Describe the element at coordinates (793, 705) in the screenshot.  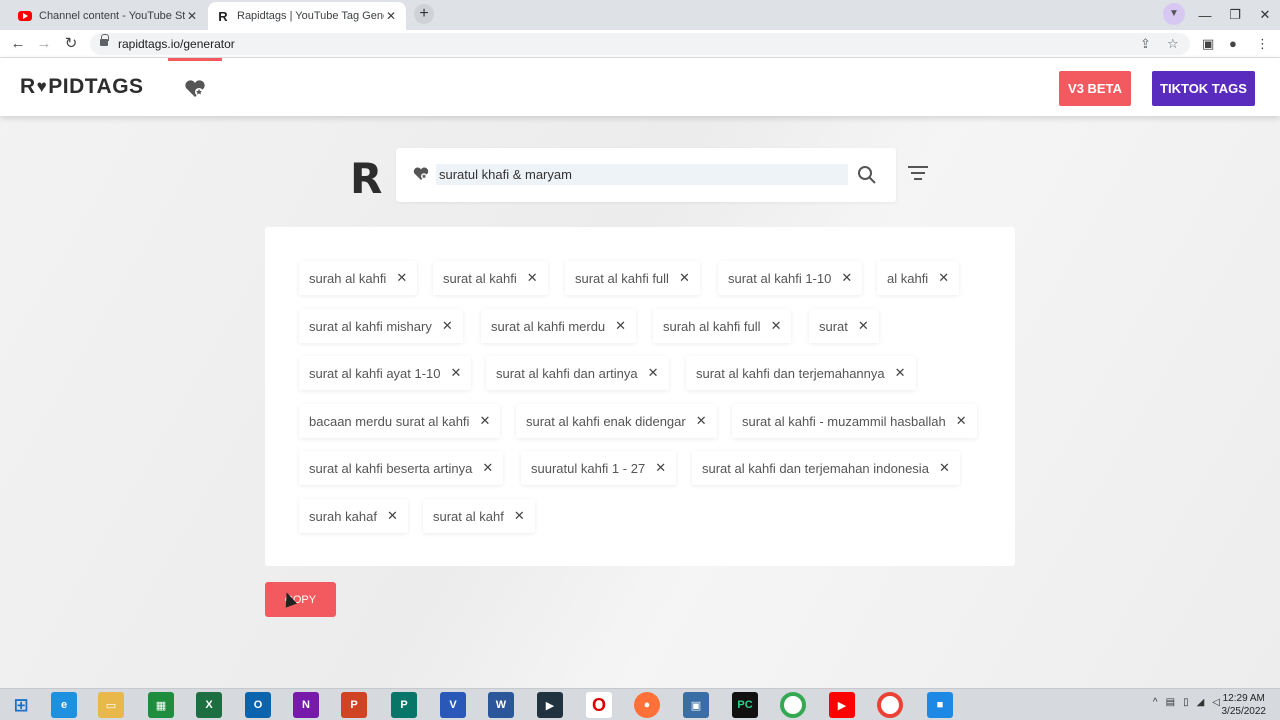
I see `chrome-icon` at that location.